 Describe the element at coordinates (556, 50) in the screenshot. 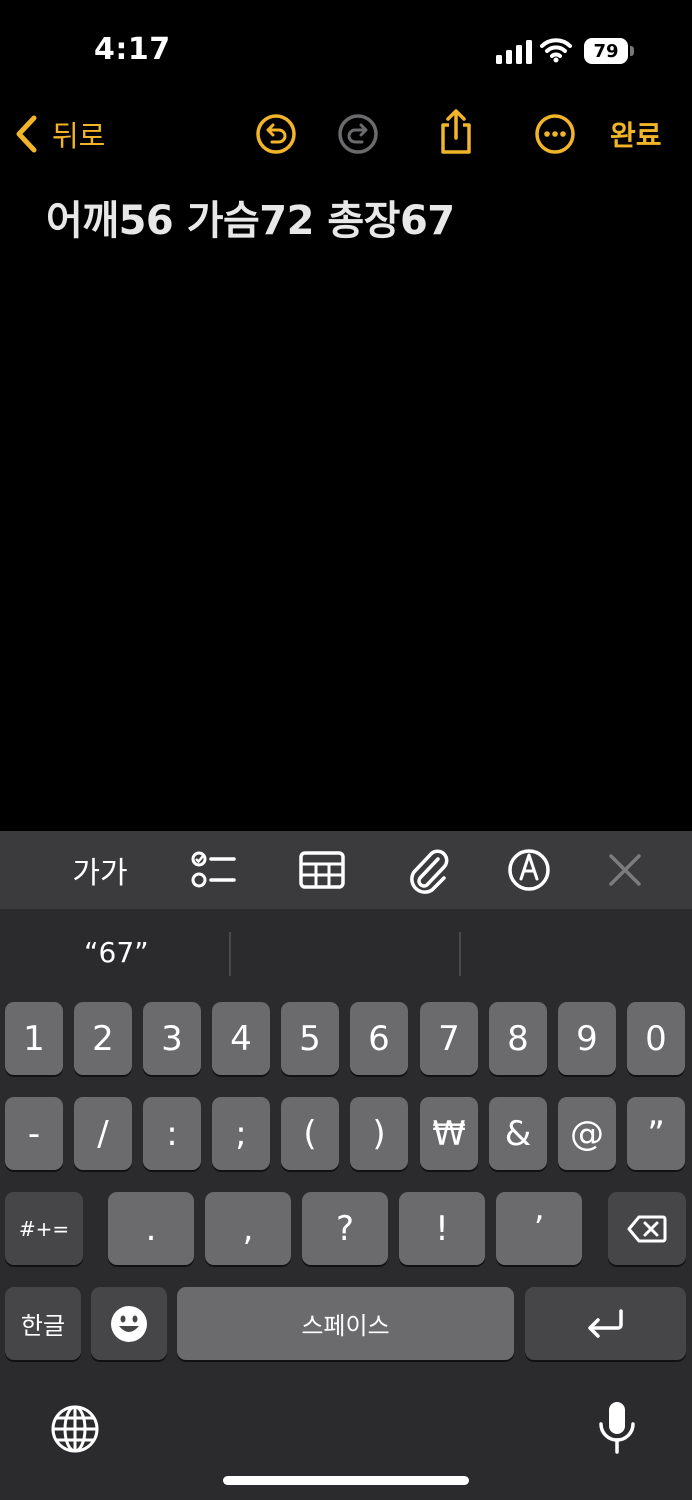

I see `wifi-icon` at that location.